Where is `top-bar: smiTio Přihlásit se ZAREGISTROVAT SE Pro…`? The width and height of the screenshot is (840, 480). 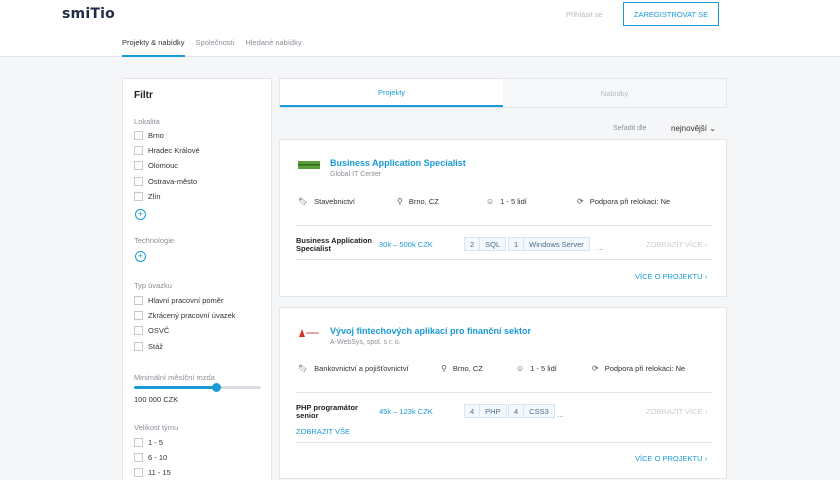 top-bar: smiTio Přihlásit se ZAREGISTROVAT SE Pro… is located at coordinates (420, 28).